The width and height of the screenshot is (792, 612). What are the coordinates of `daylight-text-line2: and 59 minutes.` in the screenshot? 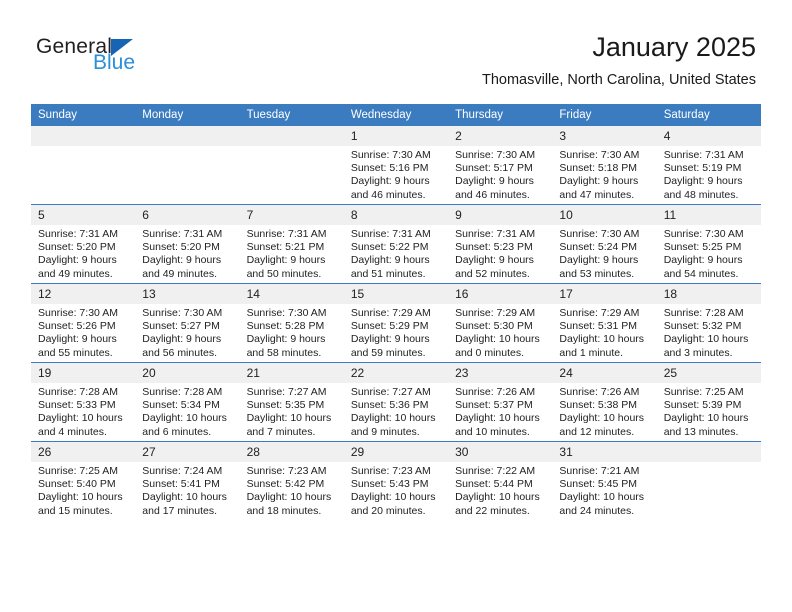 It's located at (388, 352).